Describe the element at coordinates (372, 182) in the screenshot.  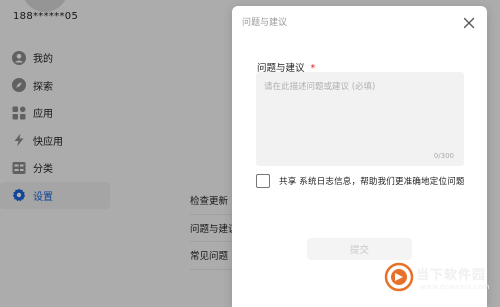
I see `share-logs-label: 共享 系统日志信息，帮助我们更准确地定位问题` at that location.